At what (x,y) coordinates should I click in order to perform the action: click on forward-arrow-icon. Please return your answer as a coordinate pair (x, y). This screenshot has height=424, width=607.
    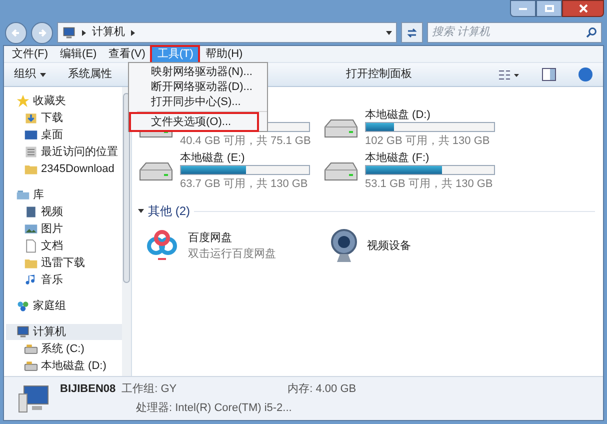
    Looking at the image, I should click on (42, 33).